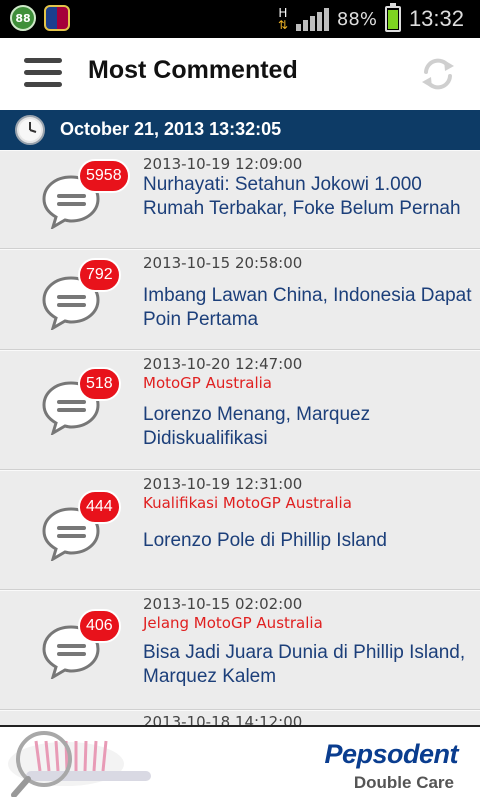 This screenshot has height=800, width=480. I want to click on toothbrush-ad-icon, so click(79, 764).